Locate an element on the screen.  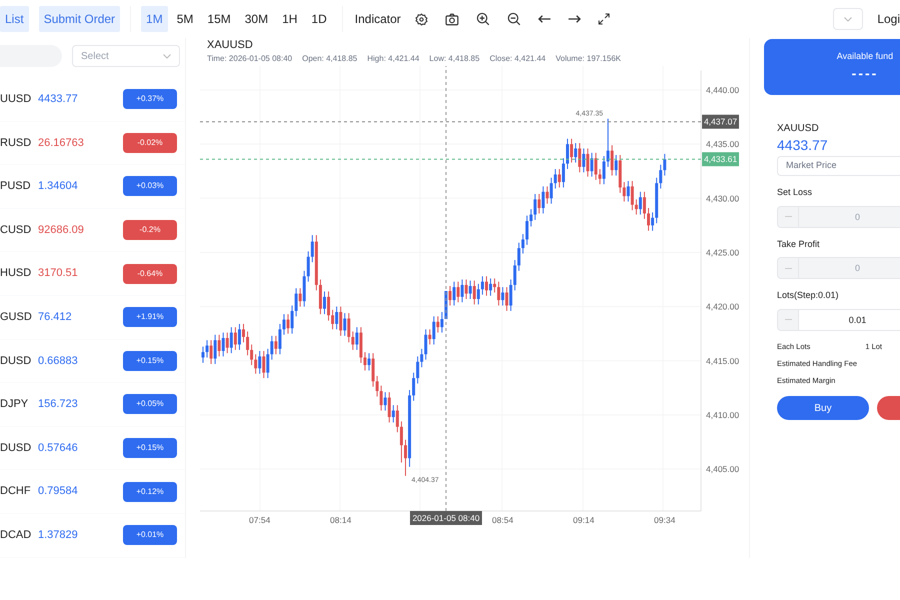
watchlist-row: HUSD 3170.51 -0.64% is located at coordinates (92, 274).